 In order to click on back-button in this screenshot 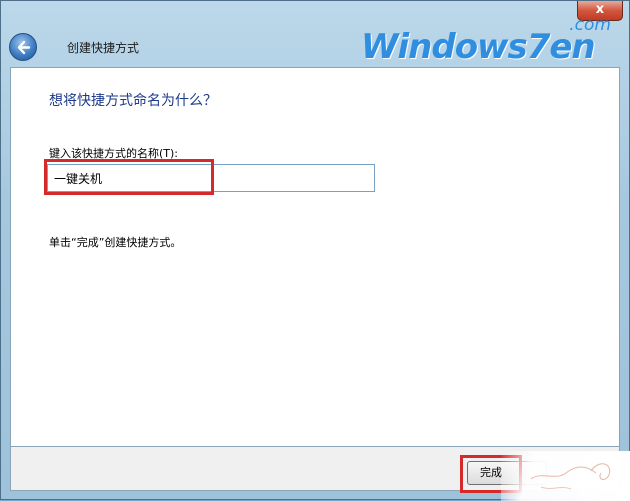, I will do `click(23, 47)`.